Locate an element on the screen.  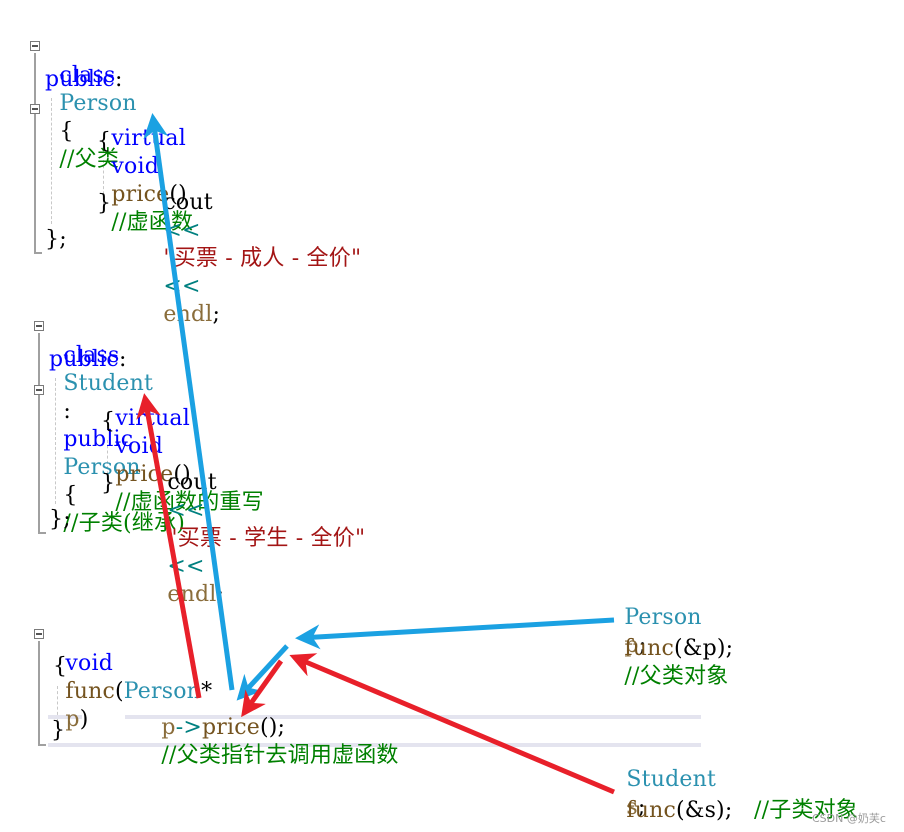
code-line: cout << "买票 - 学生 - 全价" << endl; is located at coordinates (259, 525).